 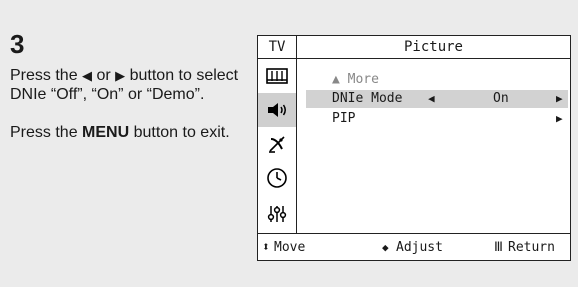 I want to click on adjust-icon: ◆, so click(x=385, y=247).